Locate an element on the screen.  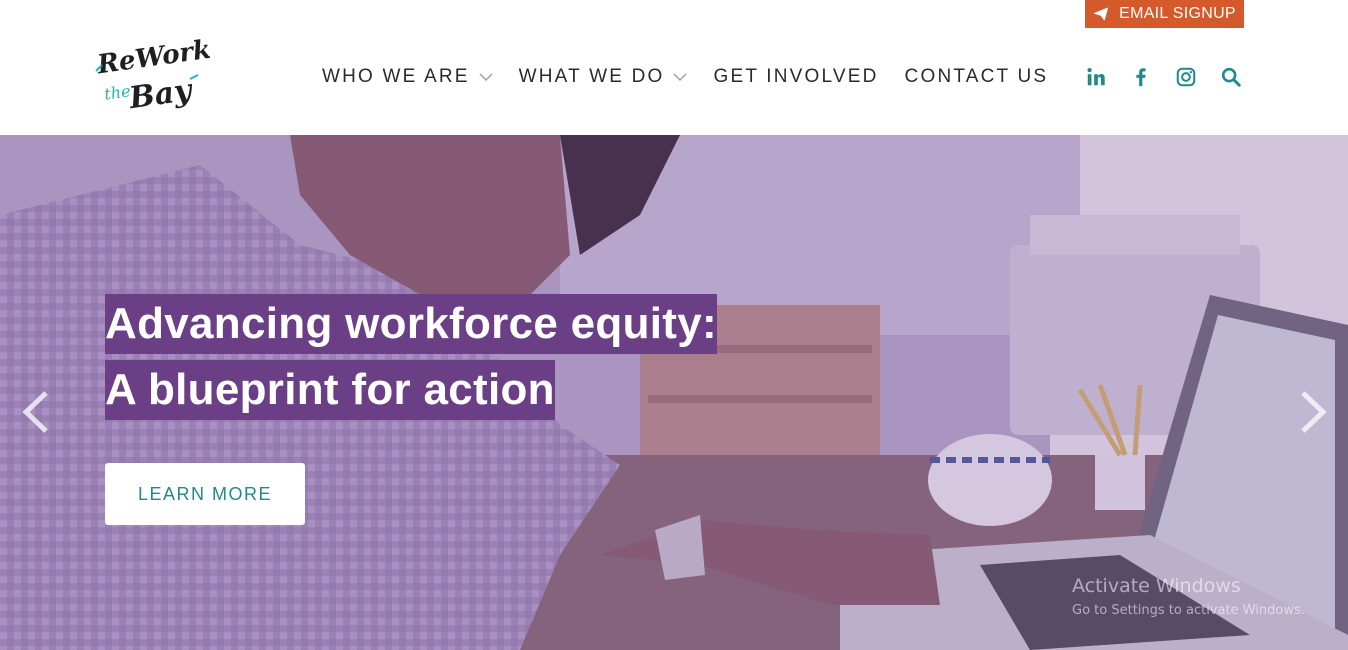
headline-line-1: Advancing workforce equity: is located at coordinates (411, 324).